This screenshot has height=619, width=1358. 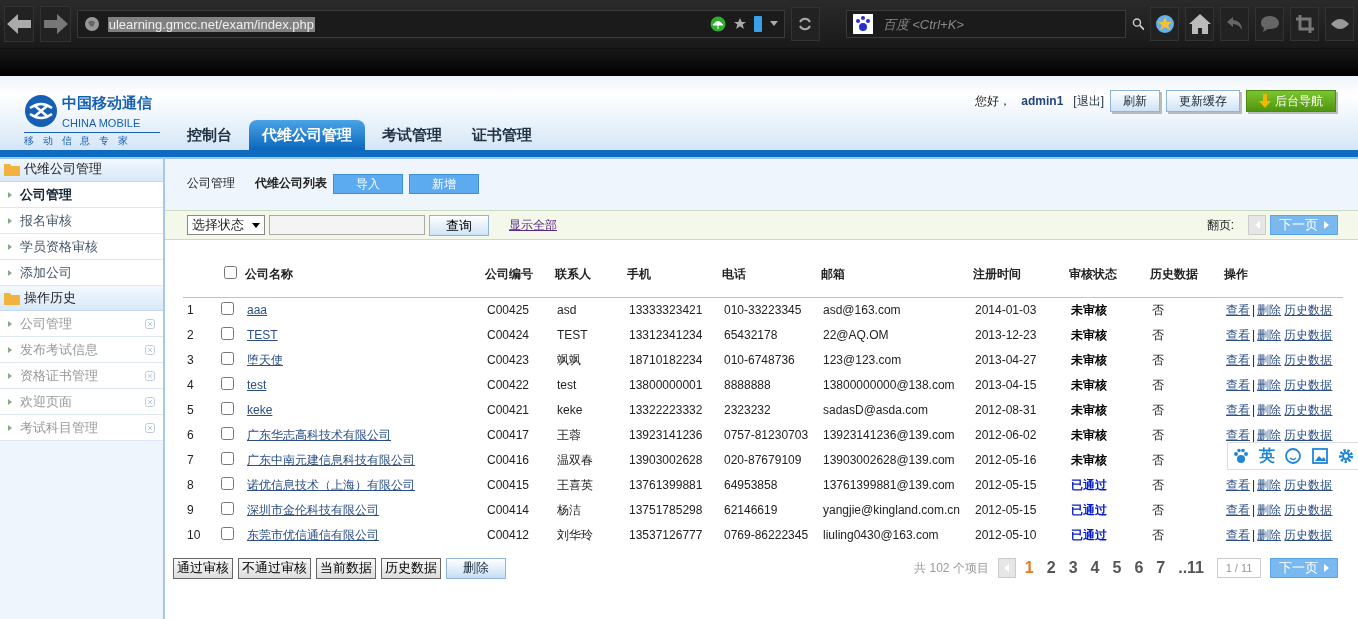 What do you see at coordinates (881, 535) in the screenshot?
I see `table-cell-text: liuling0430@163.com` at bounding box center [881, 535].